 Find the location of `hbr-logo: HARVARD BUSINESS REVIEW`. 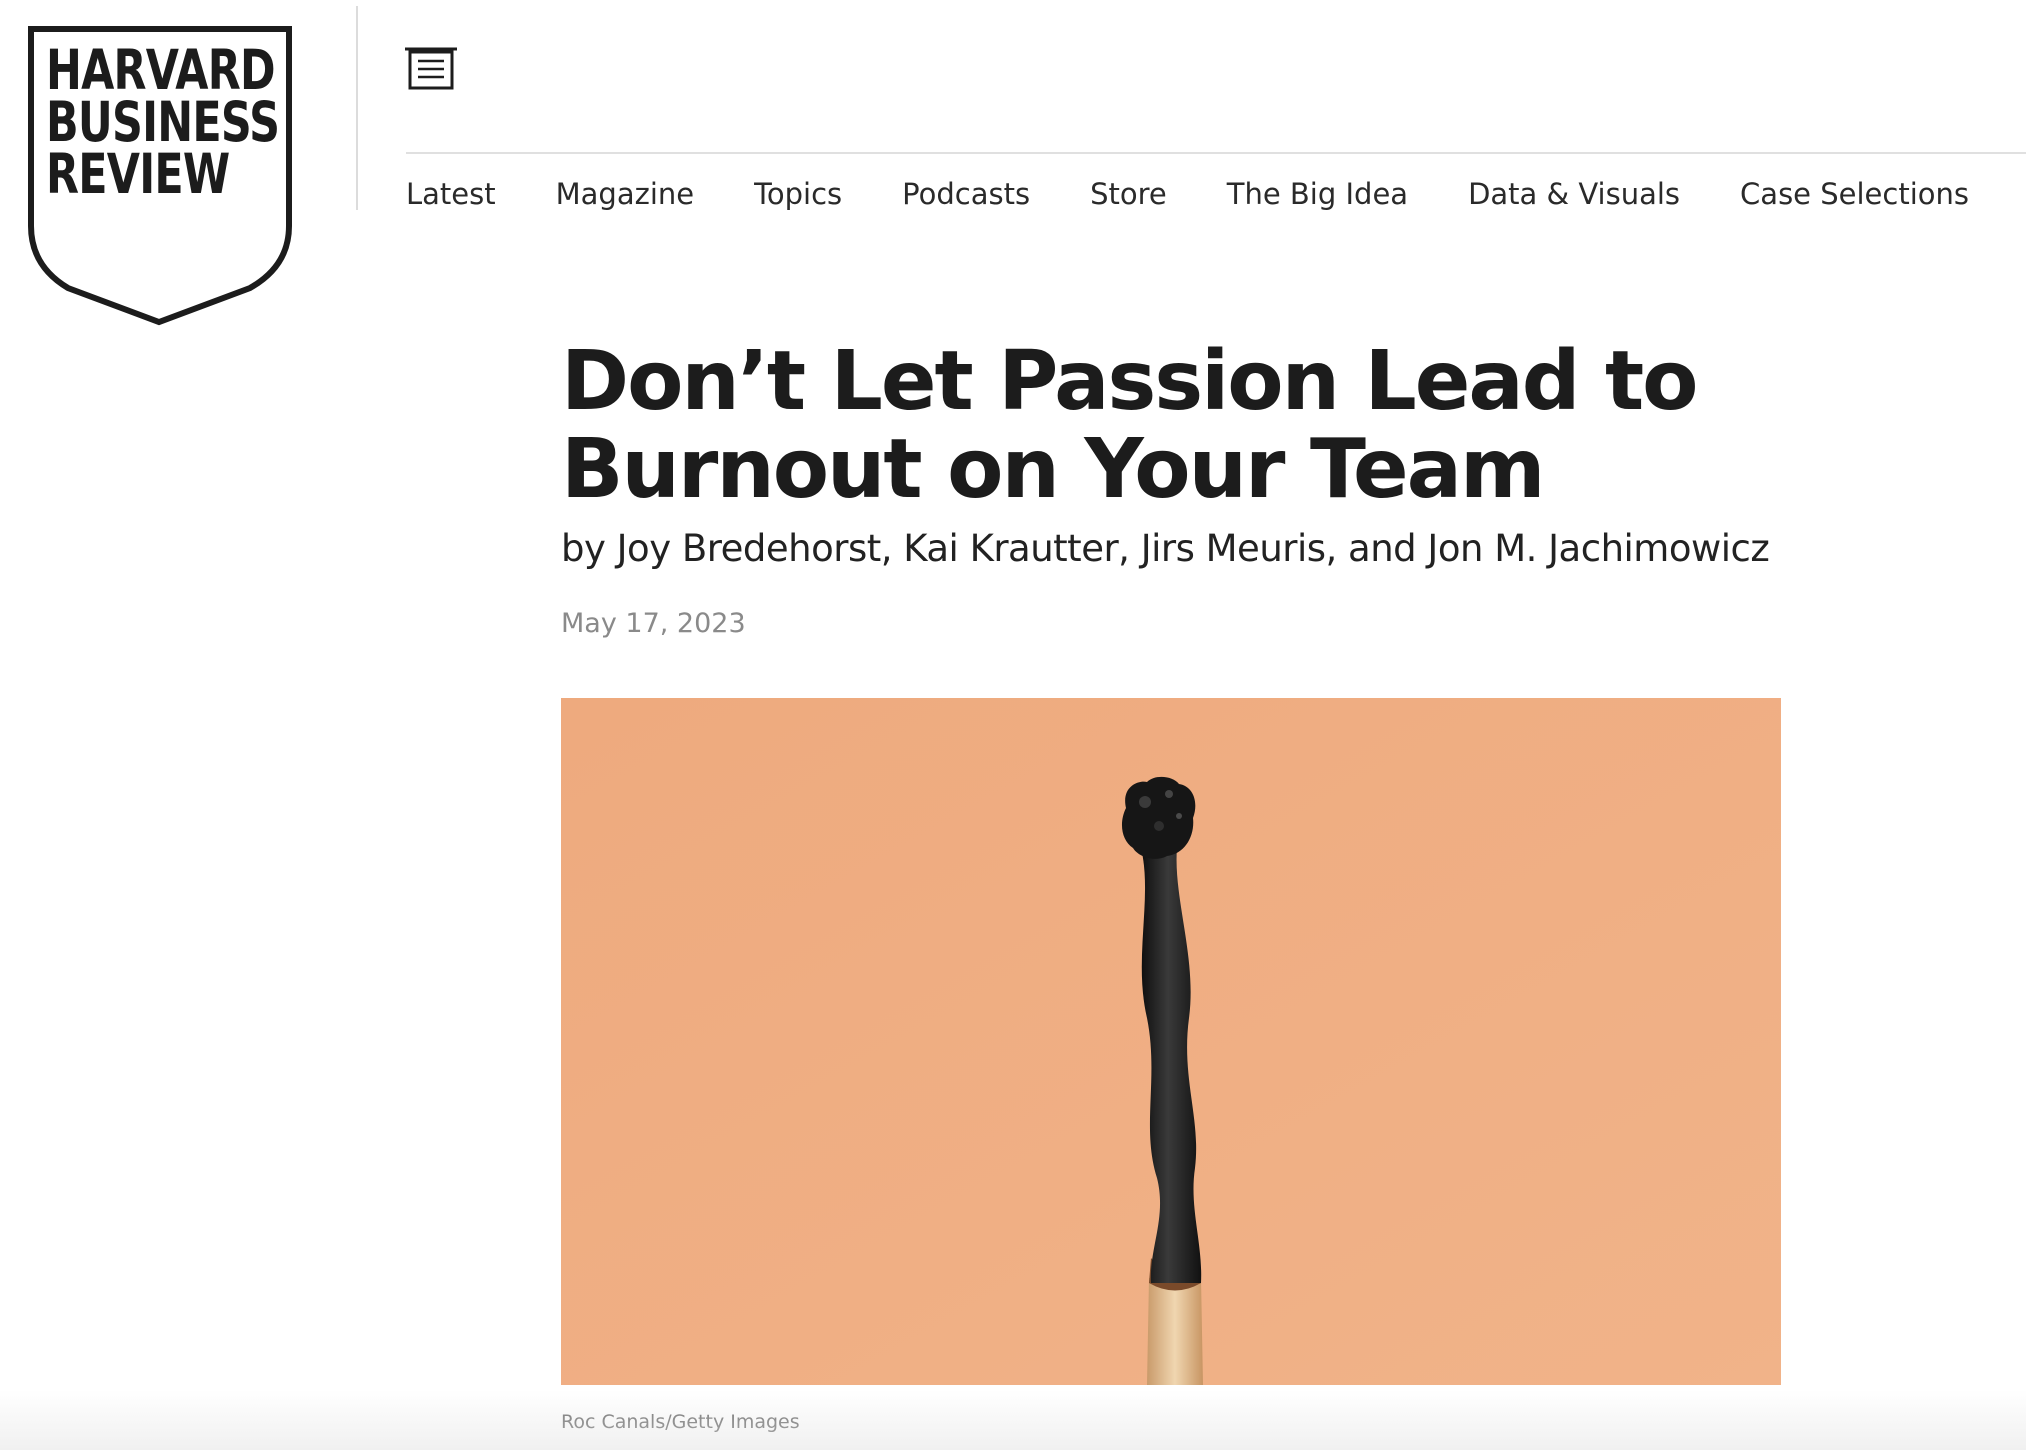

hbr-logo: HARVARD BUSINESS REVIEW is located at coordinates (160, 176).